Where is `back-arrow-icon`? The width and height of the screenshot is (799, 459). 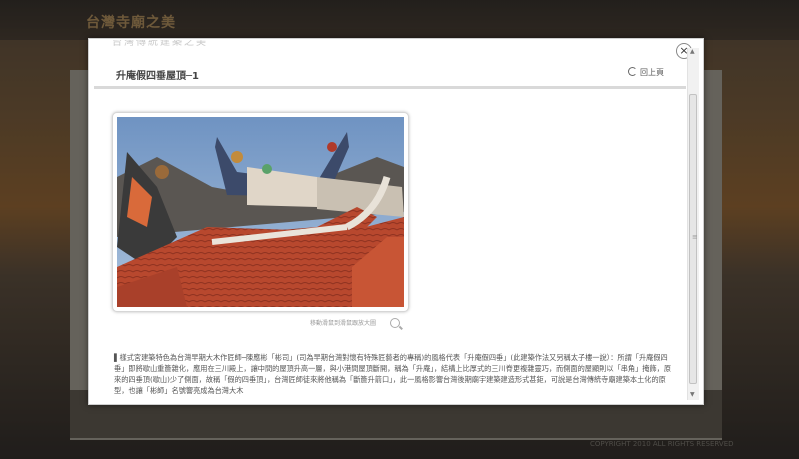 back-arrow-icon is located at coordinates (632, 71).